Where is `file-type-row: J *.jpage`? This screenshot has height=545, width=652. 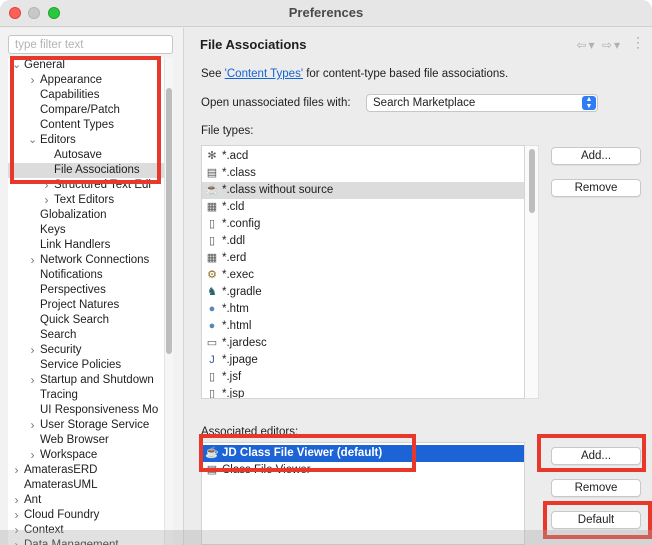 file-type-row: J *.jpage is located at coordinates (363, 360).